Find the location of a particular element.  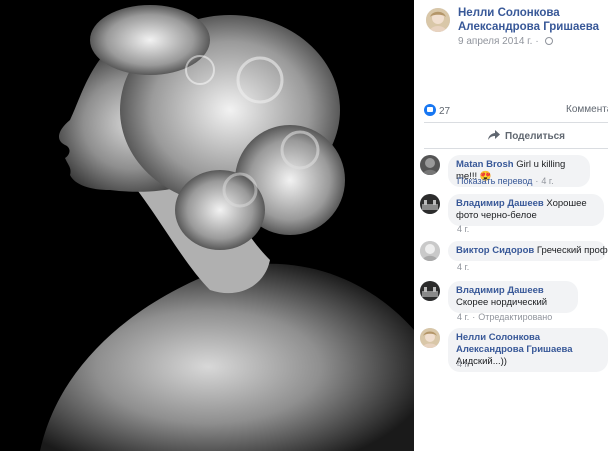

comment-actions: 4 г. · Отредактировано is located at coordinates (505, 317).